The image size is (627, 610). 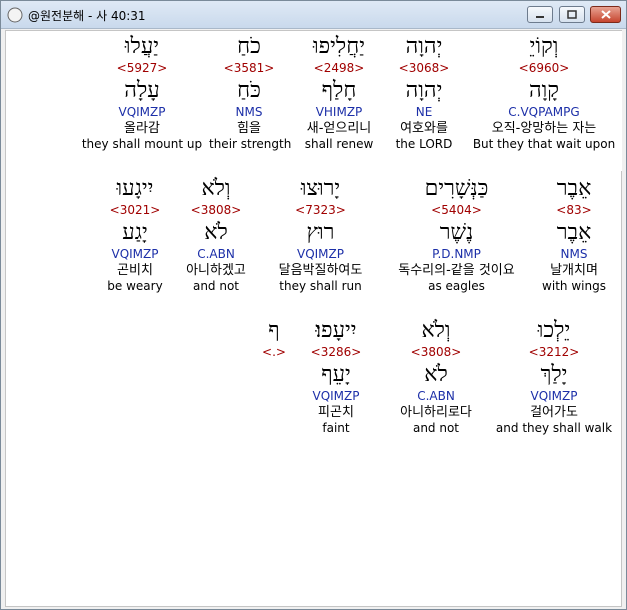 I want to click on minimize-button, so click(x=540, y=14).